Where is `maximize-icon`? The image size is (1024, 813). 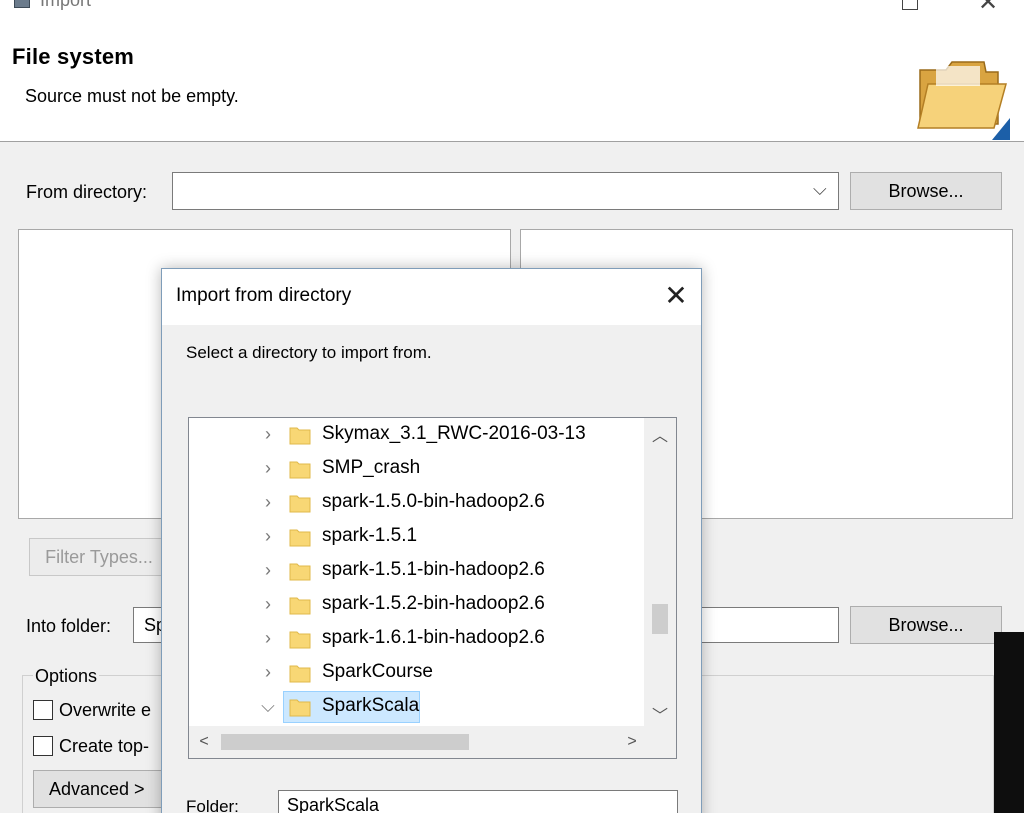
maximize-icon is located at coordinates (910, 5).